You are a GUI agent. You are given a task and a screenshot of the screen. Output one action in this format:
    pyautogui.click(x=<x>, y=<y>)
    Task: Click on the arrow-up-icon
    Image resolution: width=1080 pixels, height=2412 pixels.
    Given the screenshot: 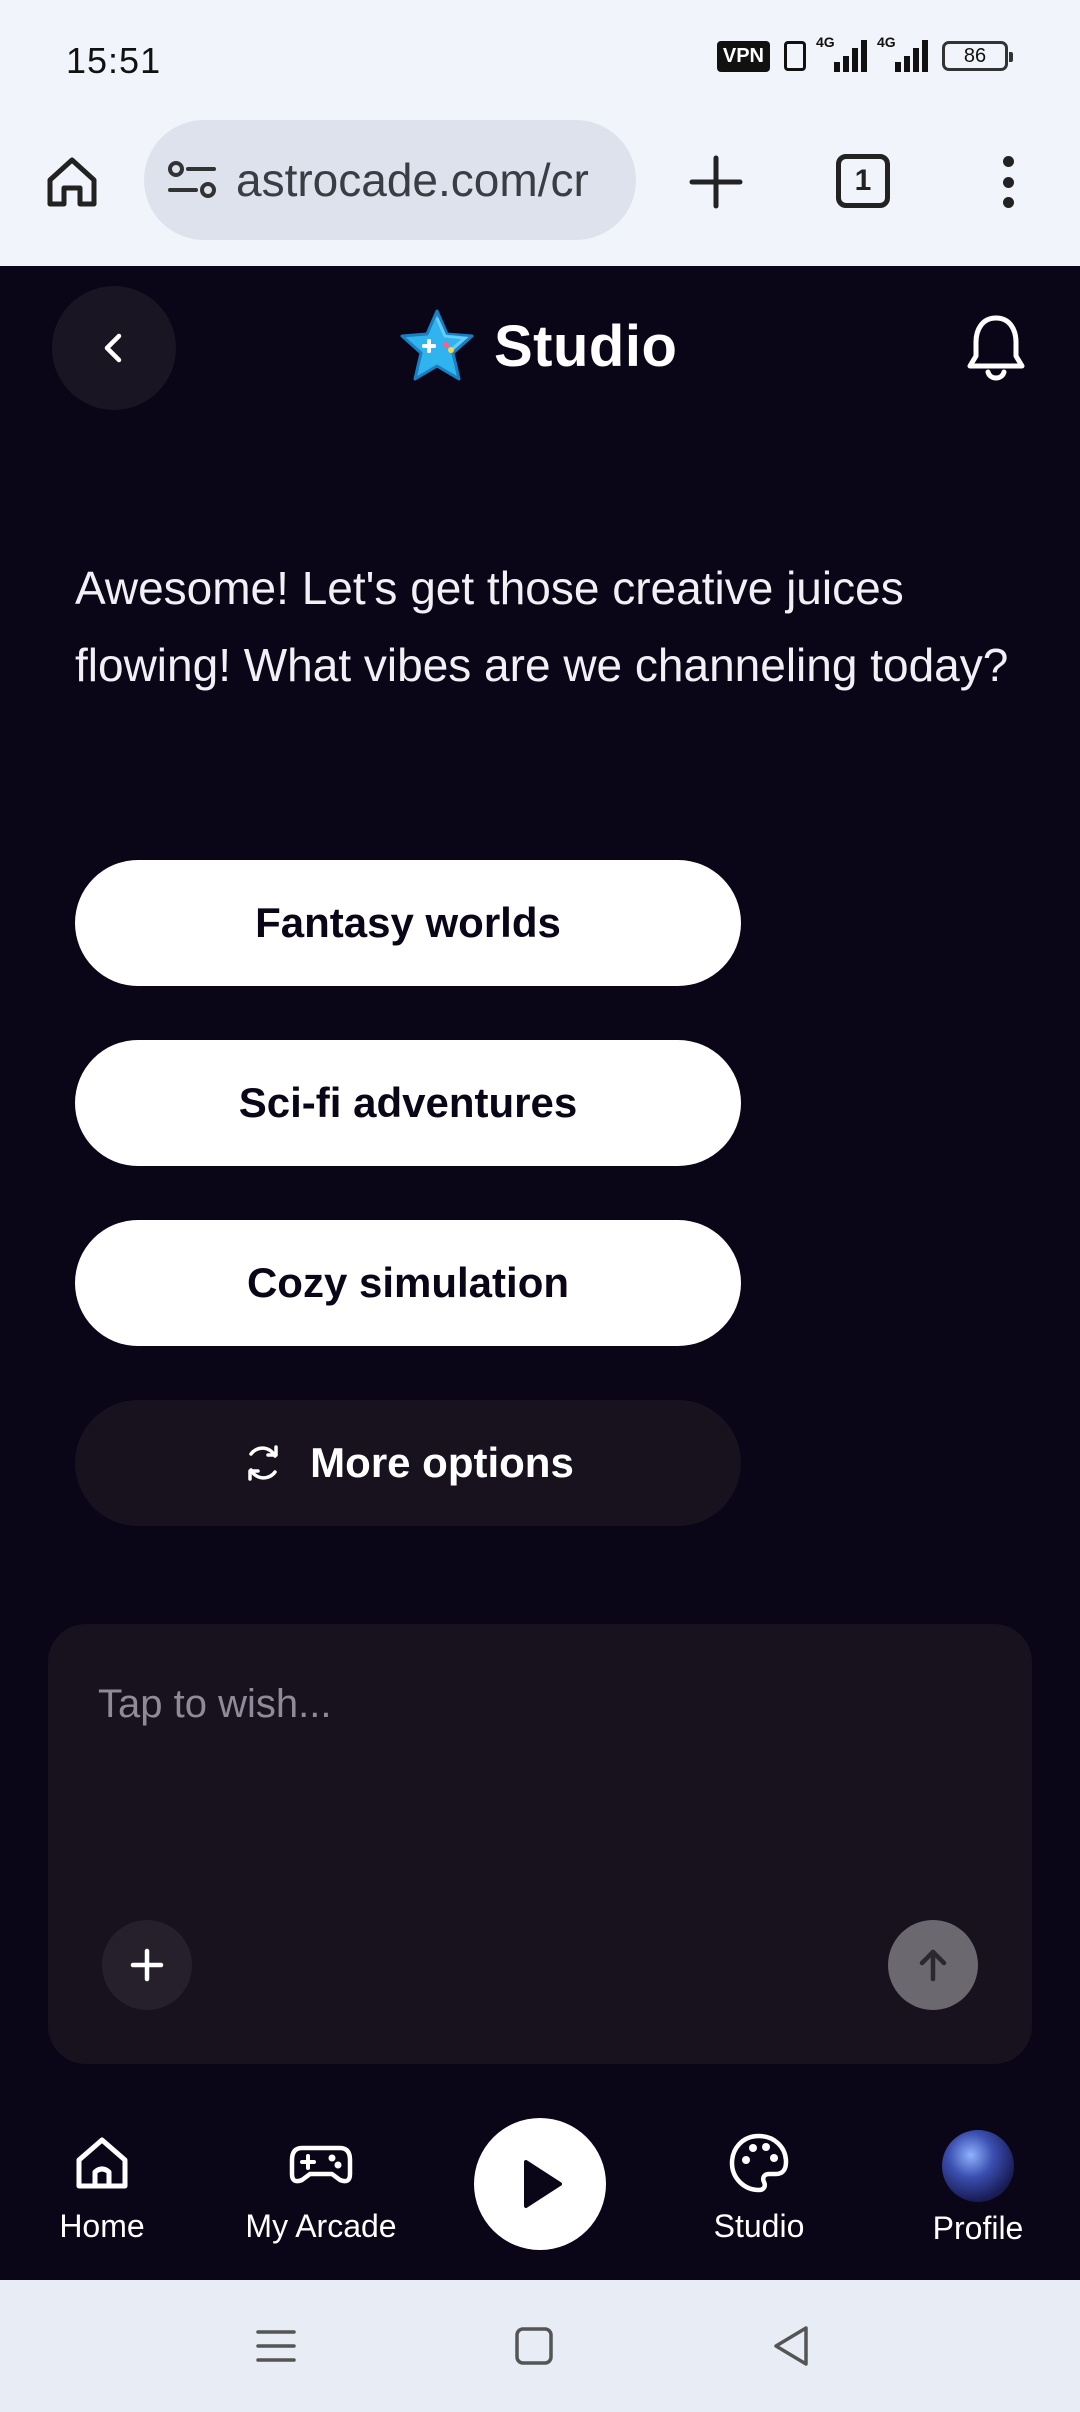 What is the action you would take?
    pyautogui.click(x=933, y=1965)
    